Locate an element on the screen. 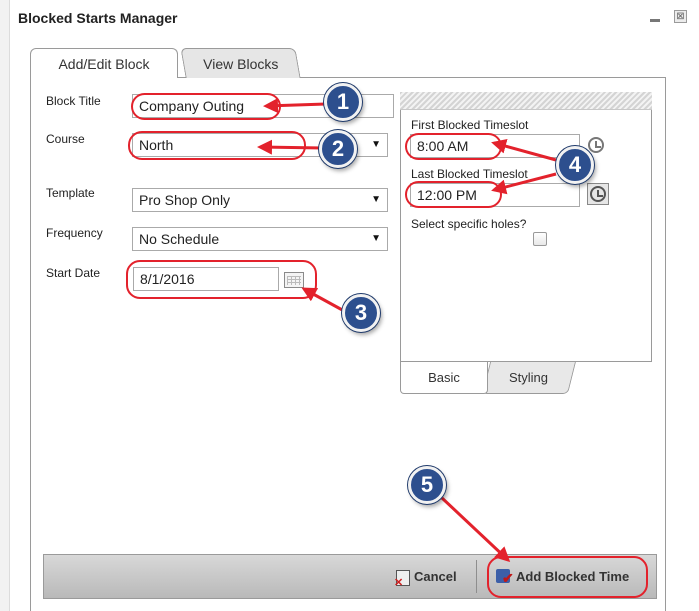 The height and width of the screenshot is (611, 699). last-timeslot-label: Last Blocked Timeslot is located at coordinates (469, 174).